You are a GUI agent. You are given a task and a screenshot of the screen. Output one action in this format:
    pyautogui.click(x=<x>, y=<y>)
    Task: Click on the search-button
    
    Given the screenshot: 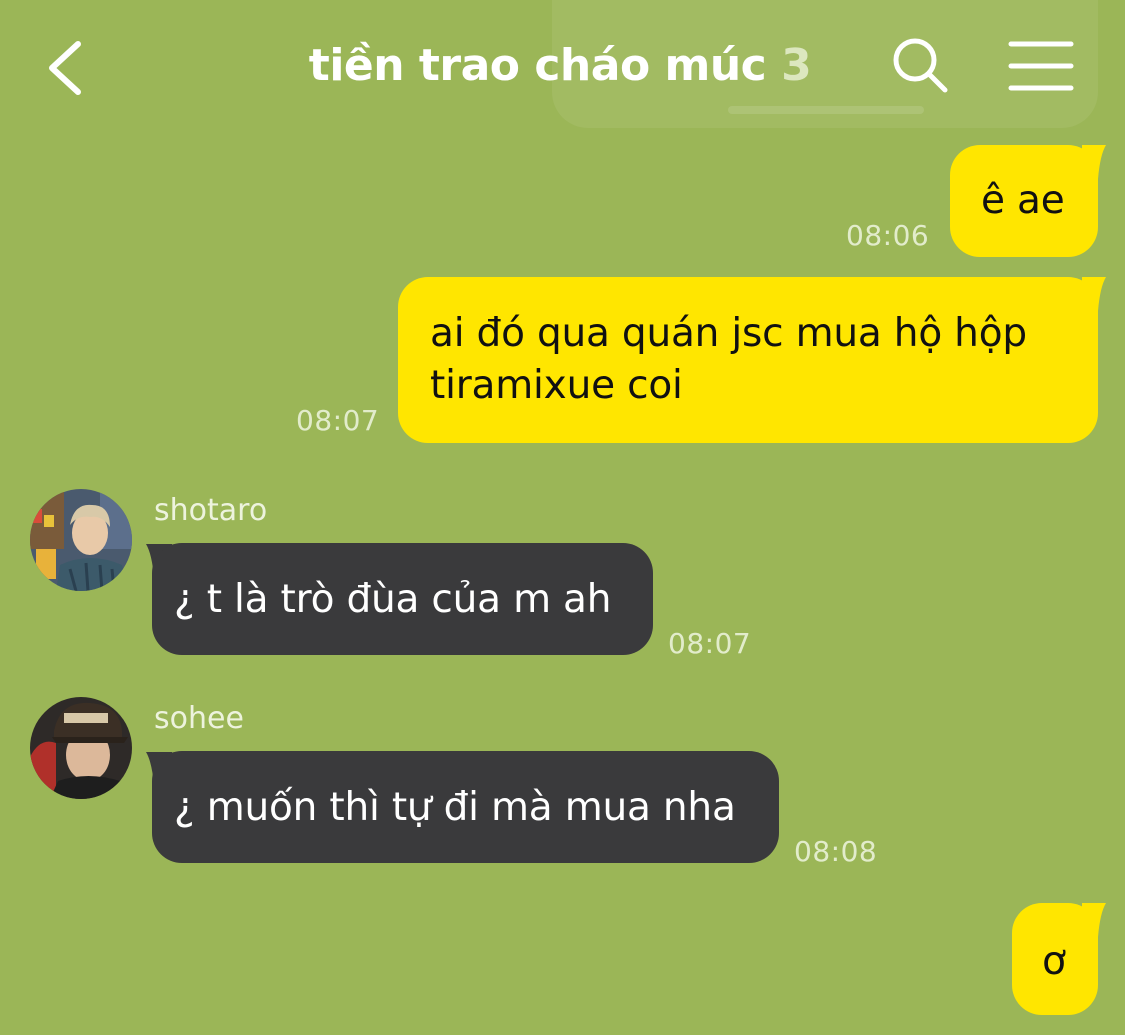 What is the action you would take?
    pyautogui.click(x=920, y=65)
    